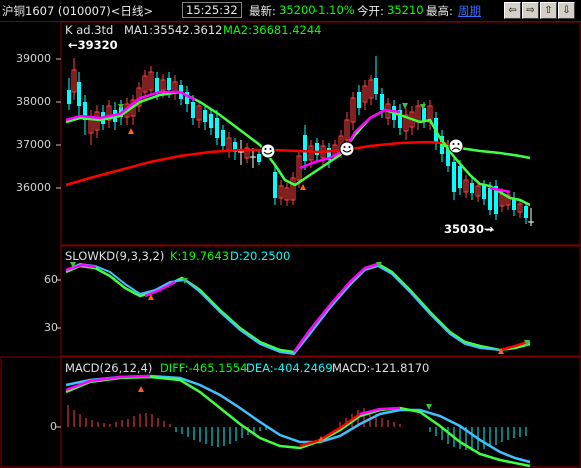  Describe the element at coordinates (33, 101) in the screenshot. I see `y-tick-38000: 38000` at that location.